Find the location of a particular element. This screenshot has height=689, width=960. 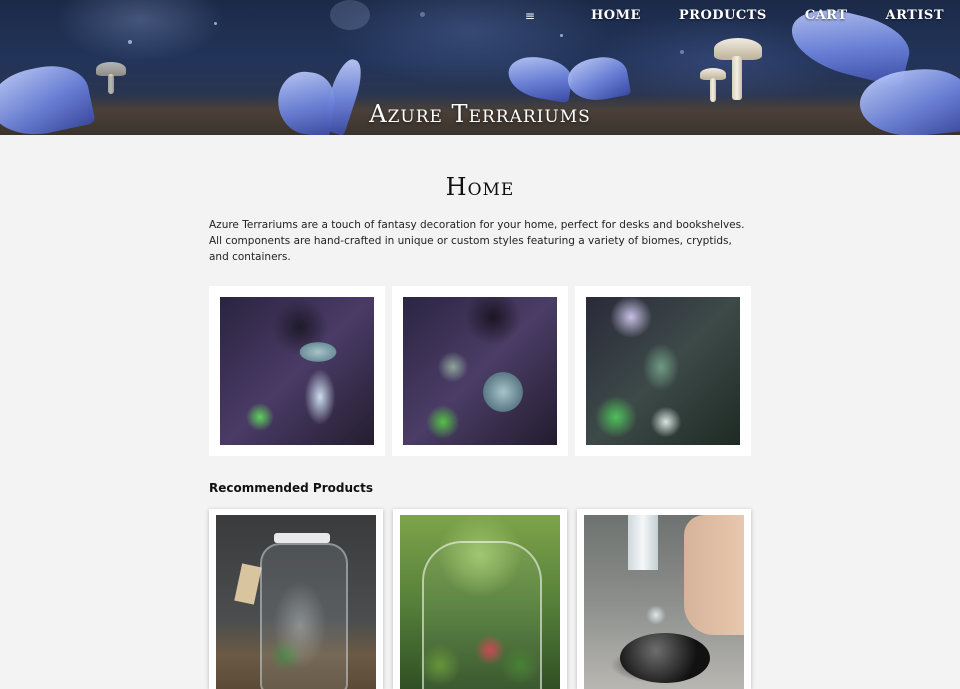

jar-terrarium-deer-image is located at coordinates (296, 602).